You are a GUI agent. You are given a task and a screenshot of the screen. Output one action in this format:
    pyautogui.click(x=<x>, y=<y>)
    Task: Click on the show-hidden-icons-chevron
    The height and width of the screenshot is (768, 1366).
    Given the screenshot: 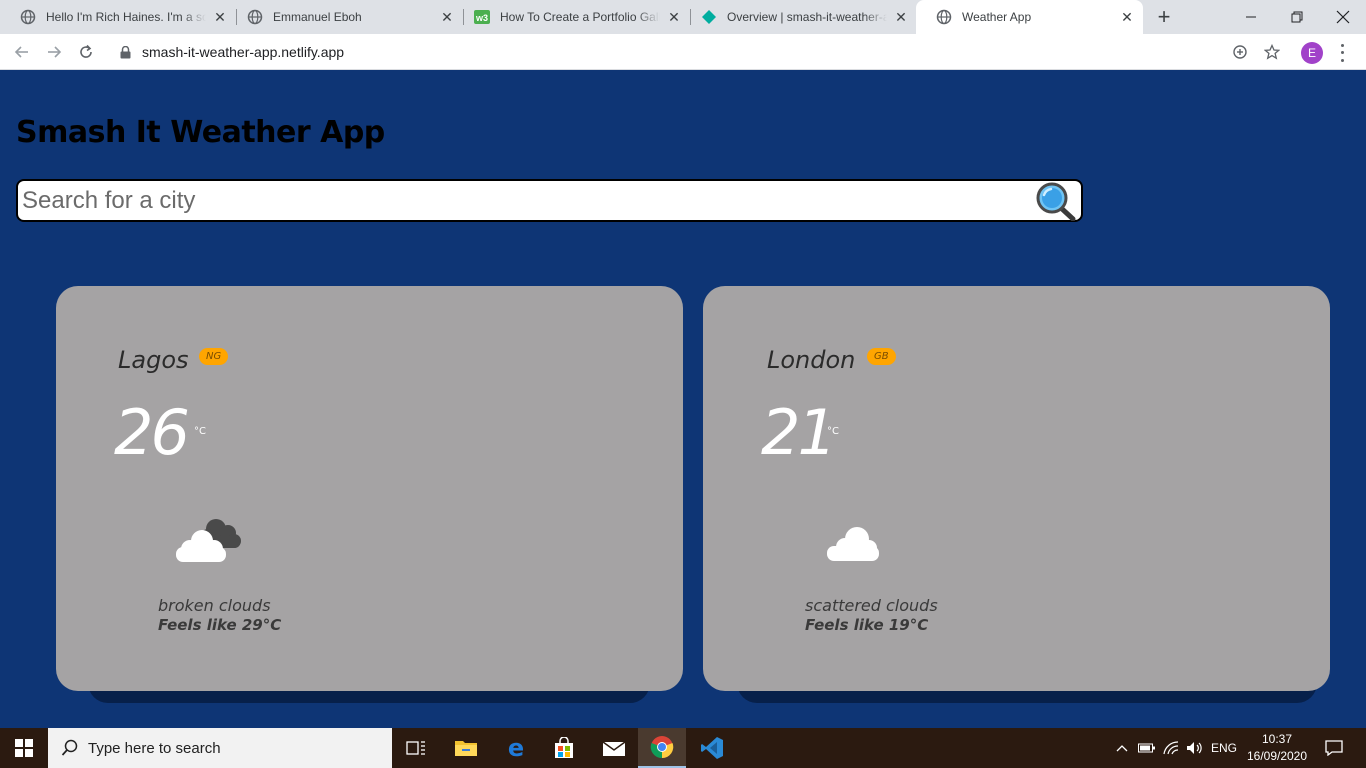 What is the action you would take?
    pyautogui.click(x=1122, y=748)
    